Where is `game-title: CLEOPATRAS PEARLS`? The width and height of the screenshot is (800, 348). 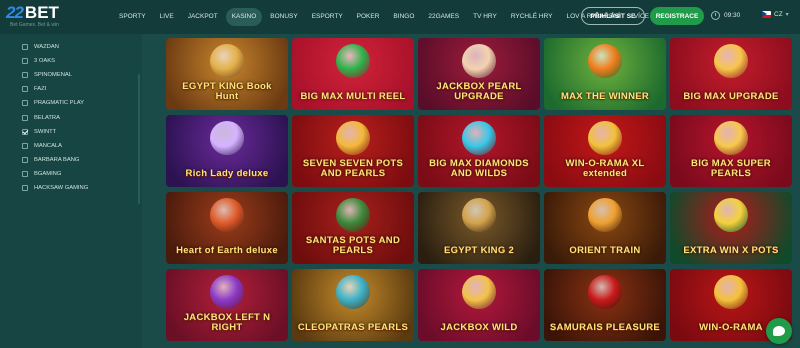
game-title: CLEOPATRAS PEARLS is located at coordinates (353, 327).